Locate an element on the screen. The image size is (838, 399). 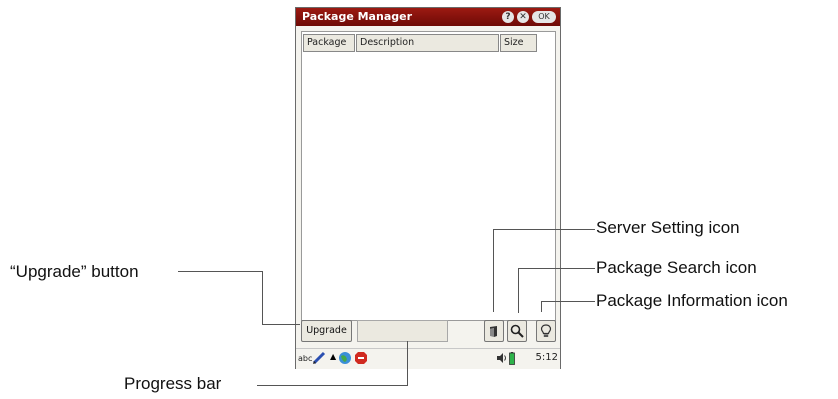
leader-line-server-setting-v is located at coordinates (493, 270).